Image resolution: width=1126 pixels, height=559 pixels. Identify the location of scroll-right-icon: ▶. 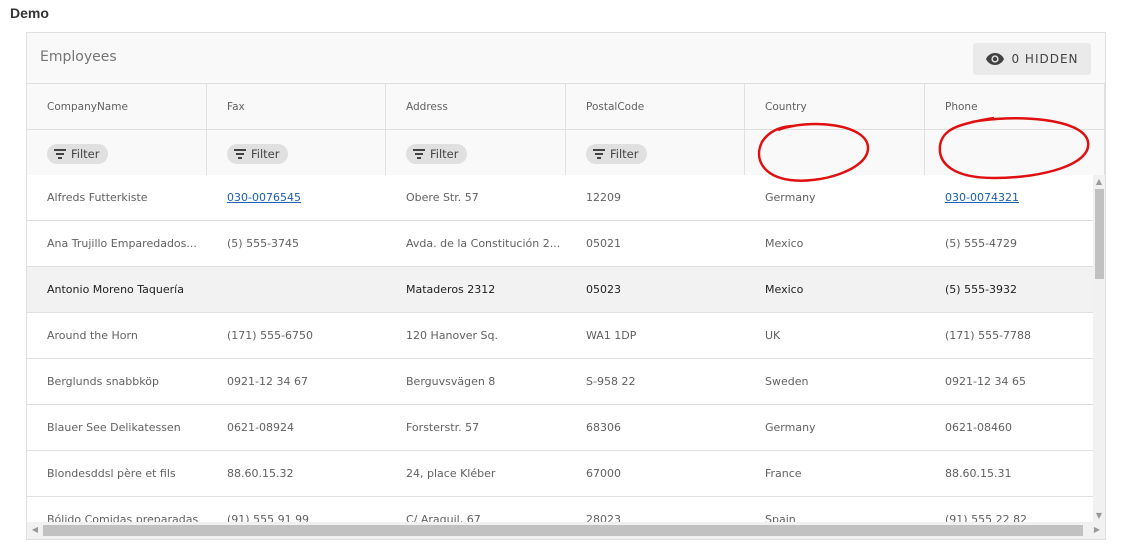
(1097, 529).